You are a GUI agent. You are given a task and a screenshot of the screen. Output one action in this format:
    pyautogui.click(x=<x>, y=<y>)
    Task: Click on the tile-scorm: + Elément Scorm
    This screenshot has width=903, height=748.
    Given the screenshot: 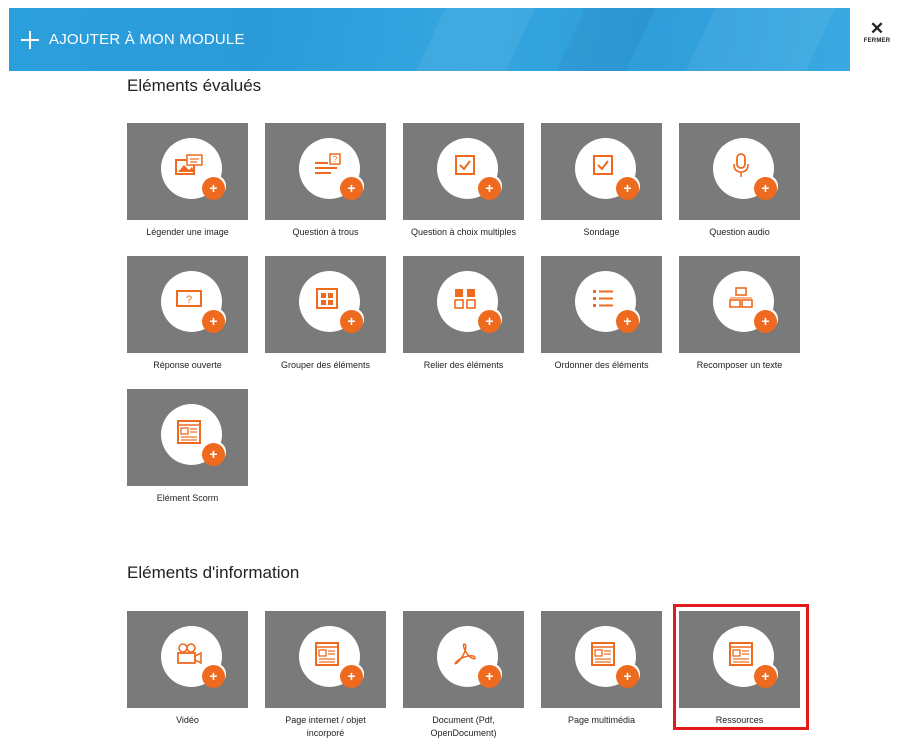 What is the action you would take?
    pyautogui.click(x=187, y=447)
    